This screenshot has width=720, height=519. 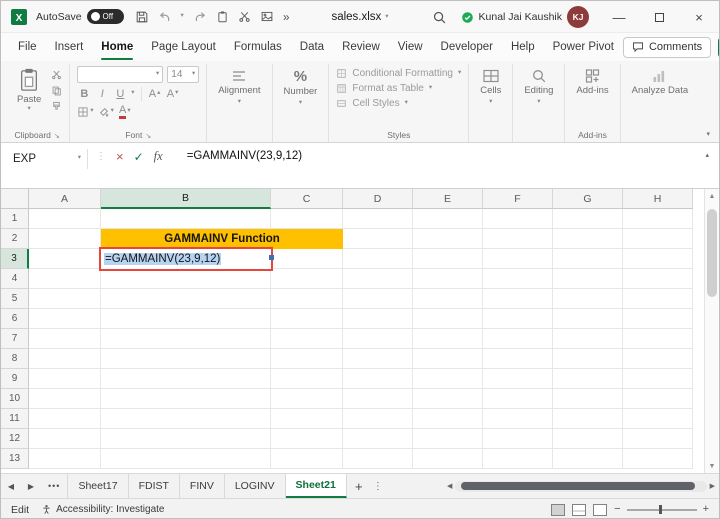 What do you see at coordinates (588, 339) in the screenshot?
I see `cell-G7` at bounding box center [588, 339].